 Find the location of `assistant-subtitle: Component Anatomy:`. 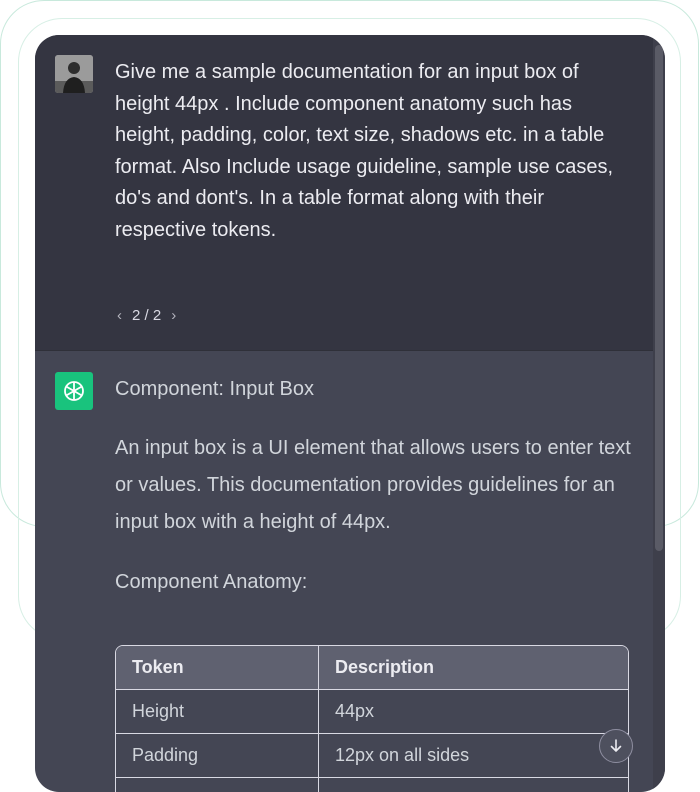

assistant-subtitle: Component Anatomy: is located at coordinates (211, 582).